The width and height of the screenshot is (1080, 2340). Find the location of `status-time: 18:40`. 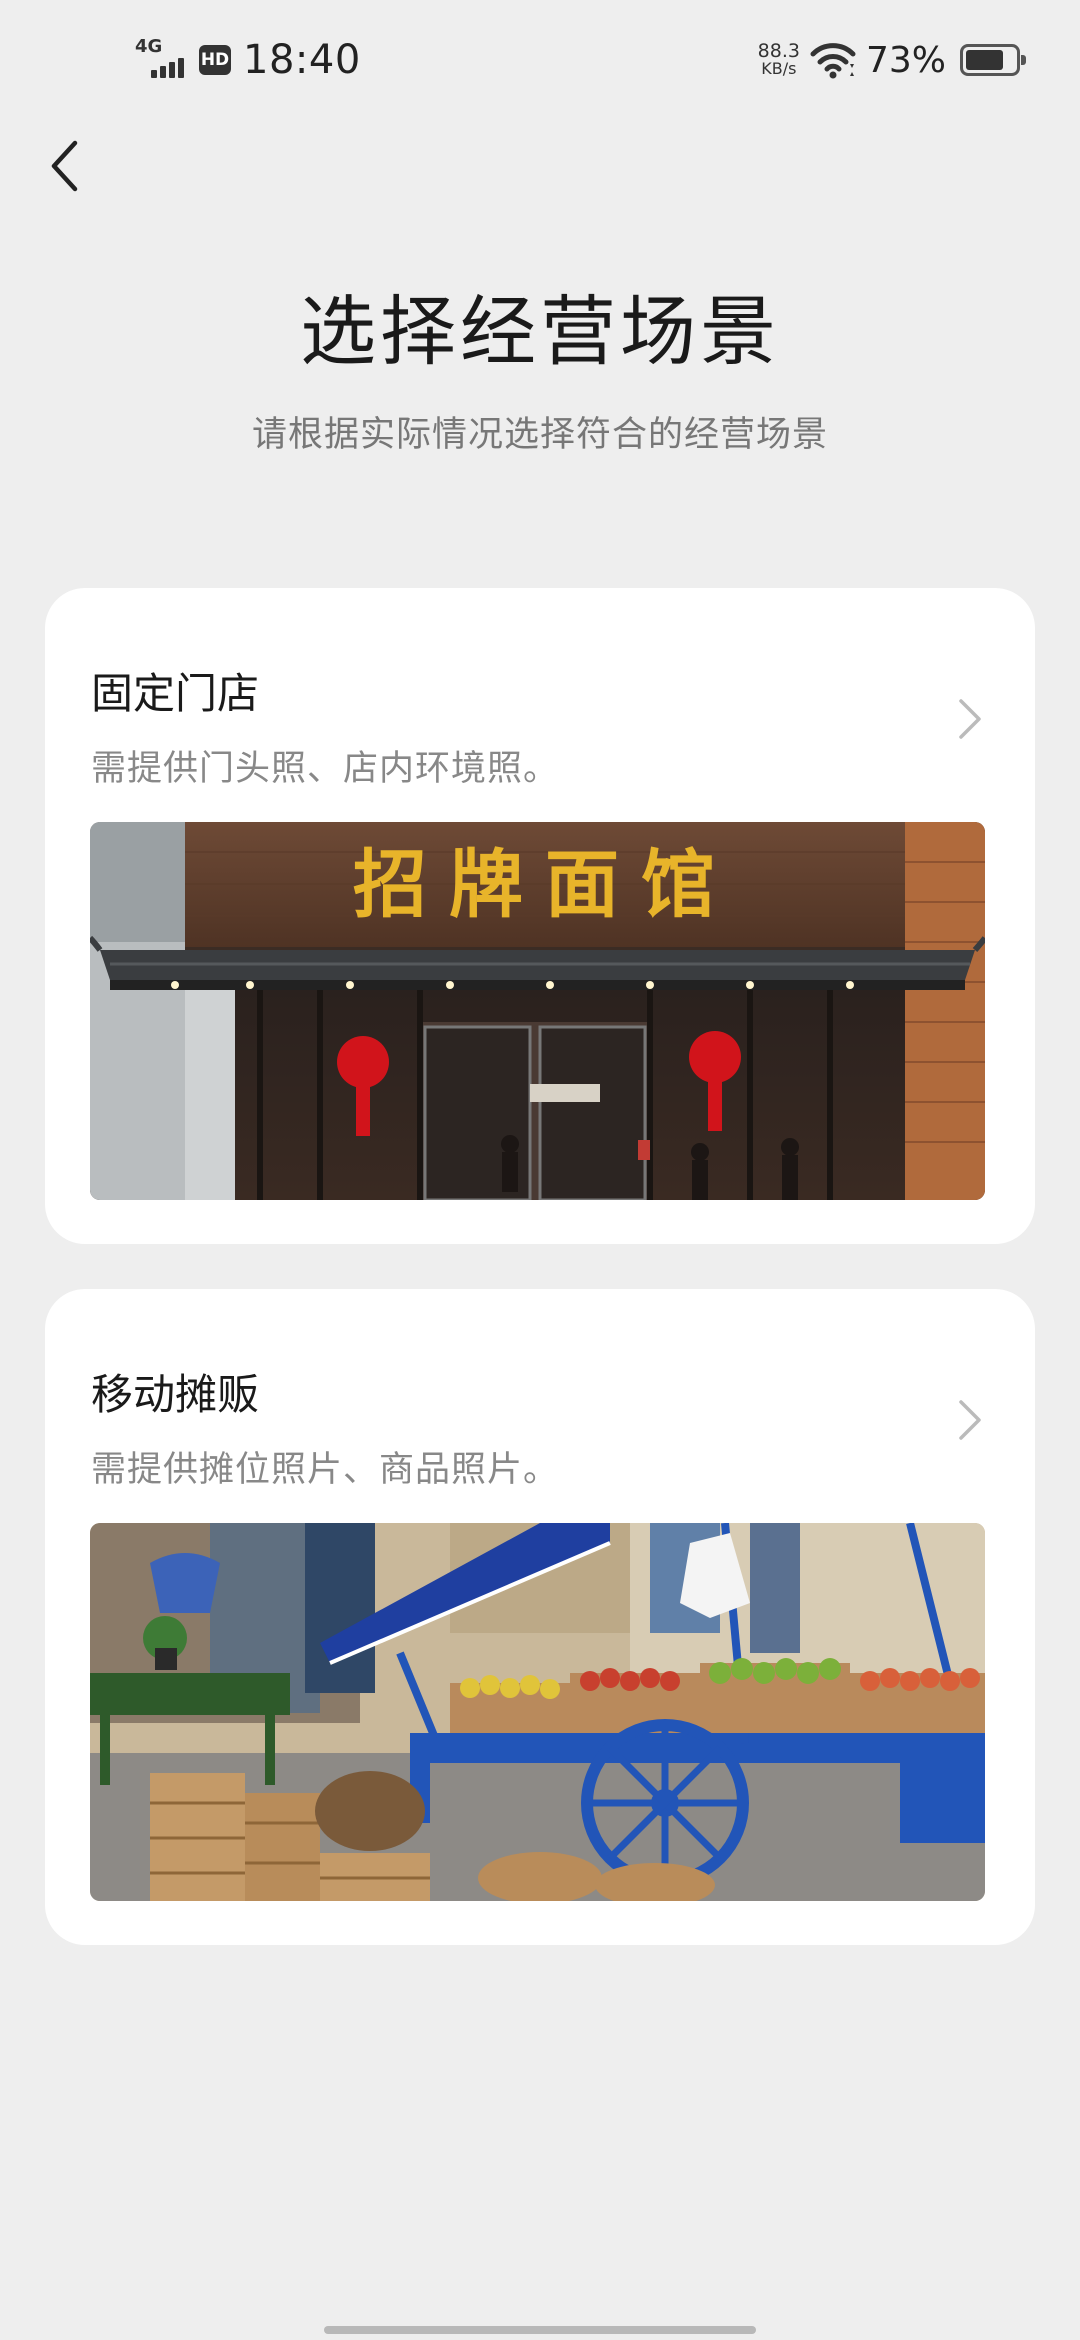

status-time: 18:40 is located at coordinates (302, 60).